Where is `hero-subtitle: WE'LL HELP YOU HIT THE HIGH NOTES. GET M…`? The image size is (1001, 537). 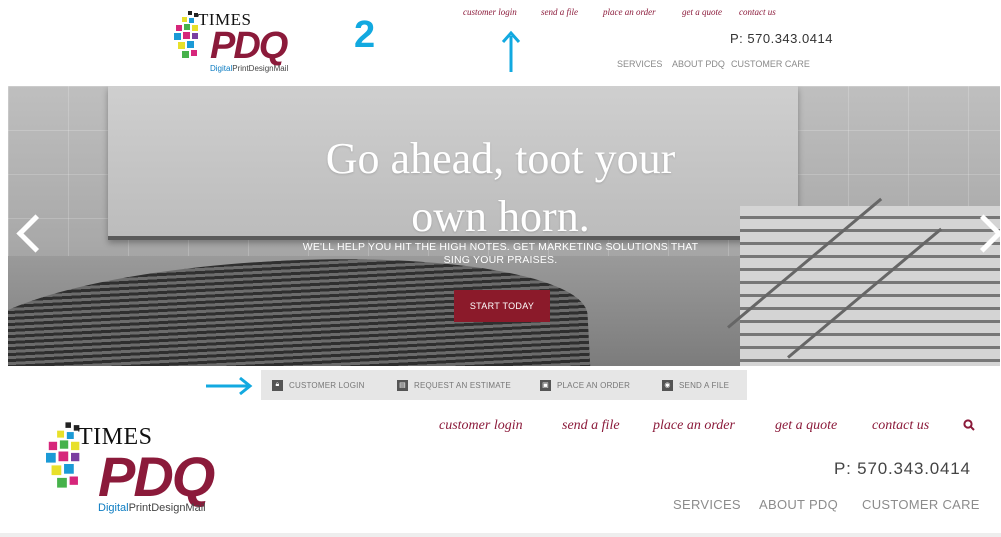 hero-subtitle: WE'LL HELP YOU HIT THE HIGH NOTES. GET M… is located at coordinates (500, 253).